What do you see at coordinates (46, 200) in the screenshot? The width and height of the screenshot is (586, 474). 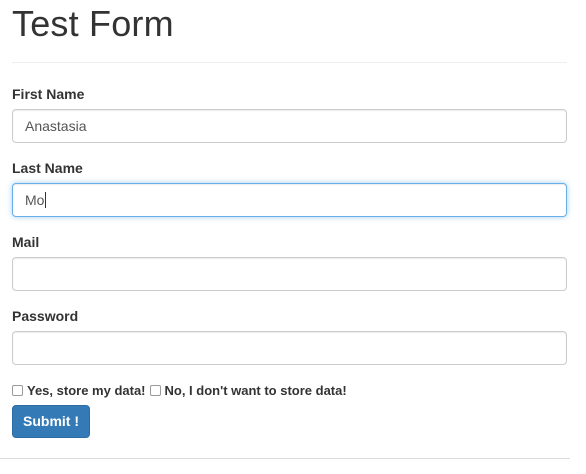 I see `text-cursor` at bounding box center [46, 200].